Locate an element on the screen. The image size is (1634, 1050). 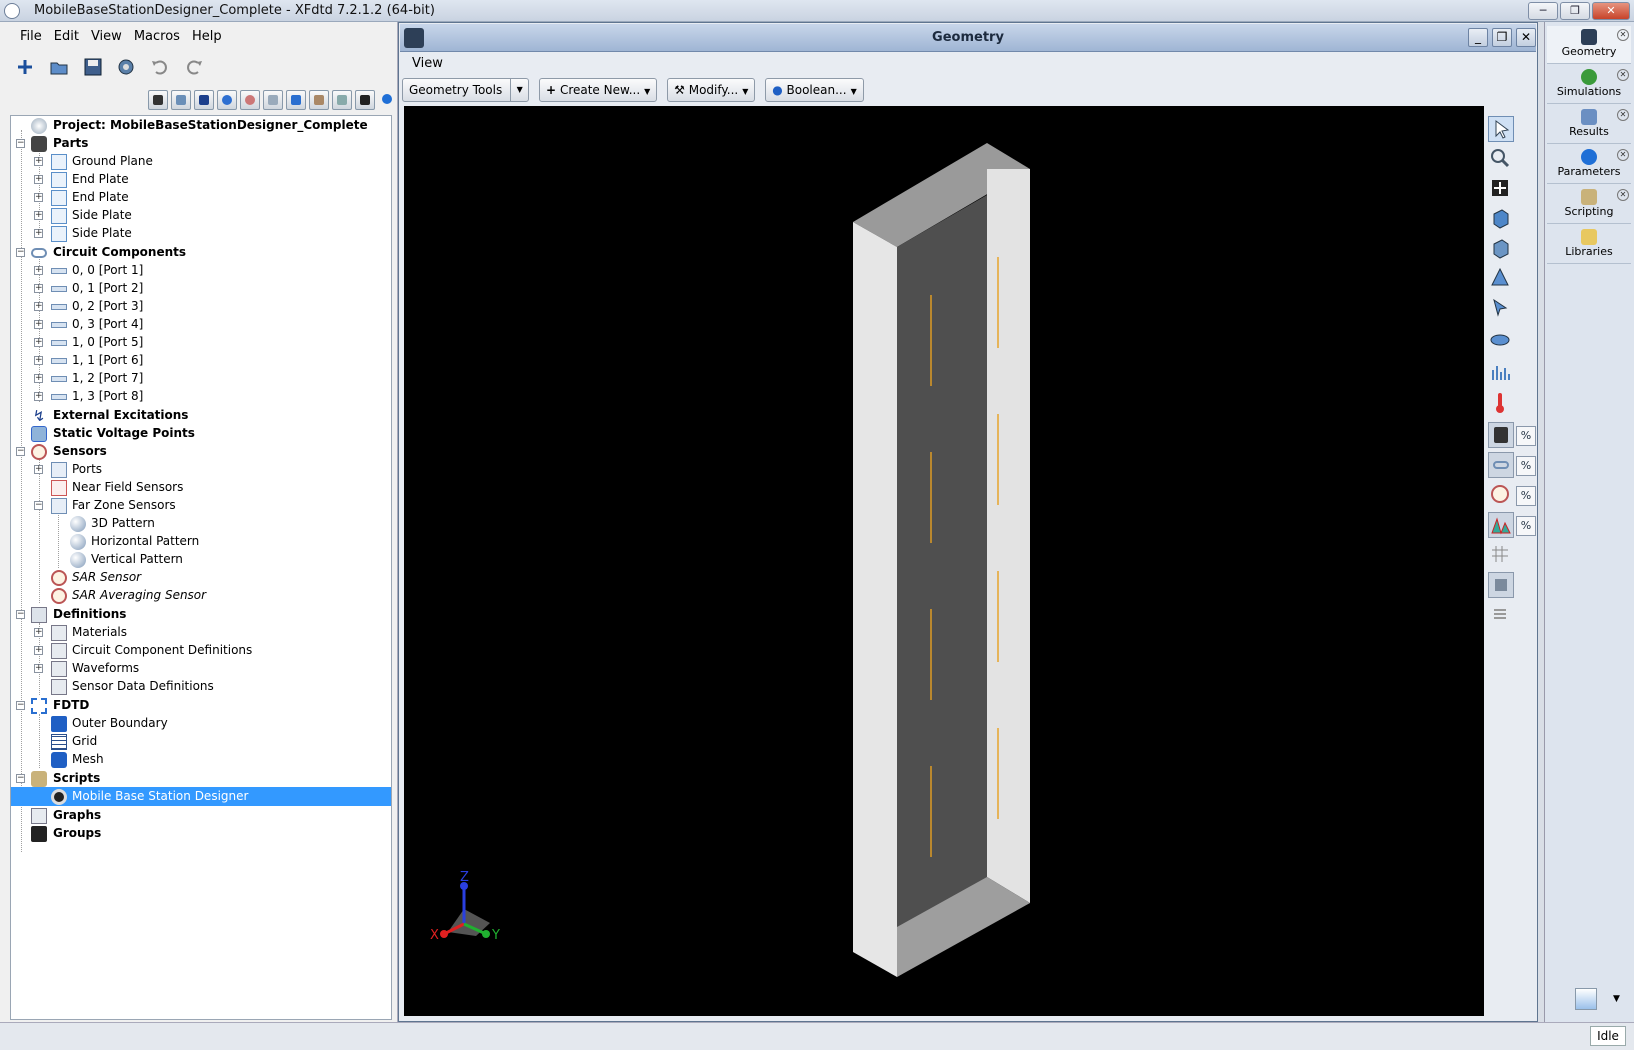
tree-port-item: +0, 3 [Port 4] is located at coordinates (201, 324).